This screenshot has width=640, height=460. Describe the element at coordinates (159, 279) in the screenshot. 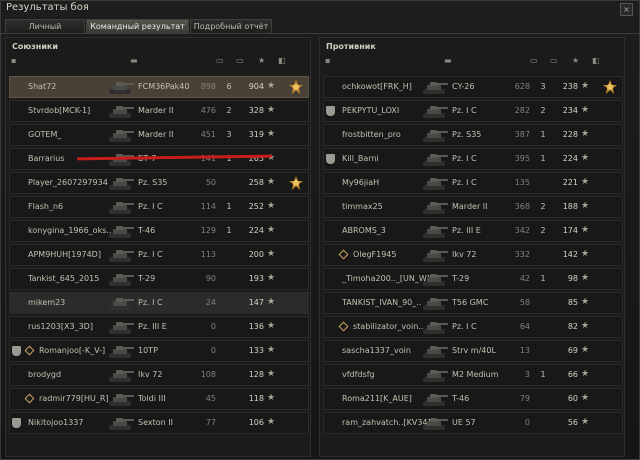

I see `table-row: Tankist_645_2015 T-29 90 193 ★` at that location.